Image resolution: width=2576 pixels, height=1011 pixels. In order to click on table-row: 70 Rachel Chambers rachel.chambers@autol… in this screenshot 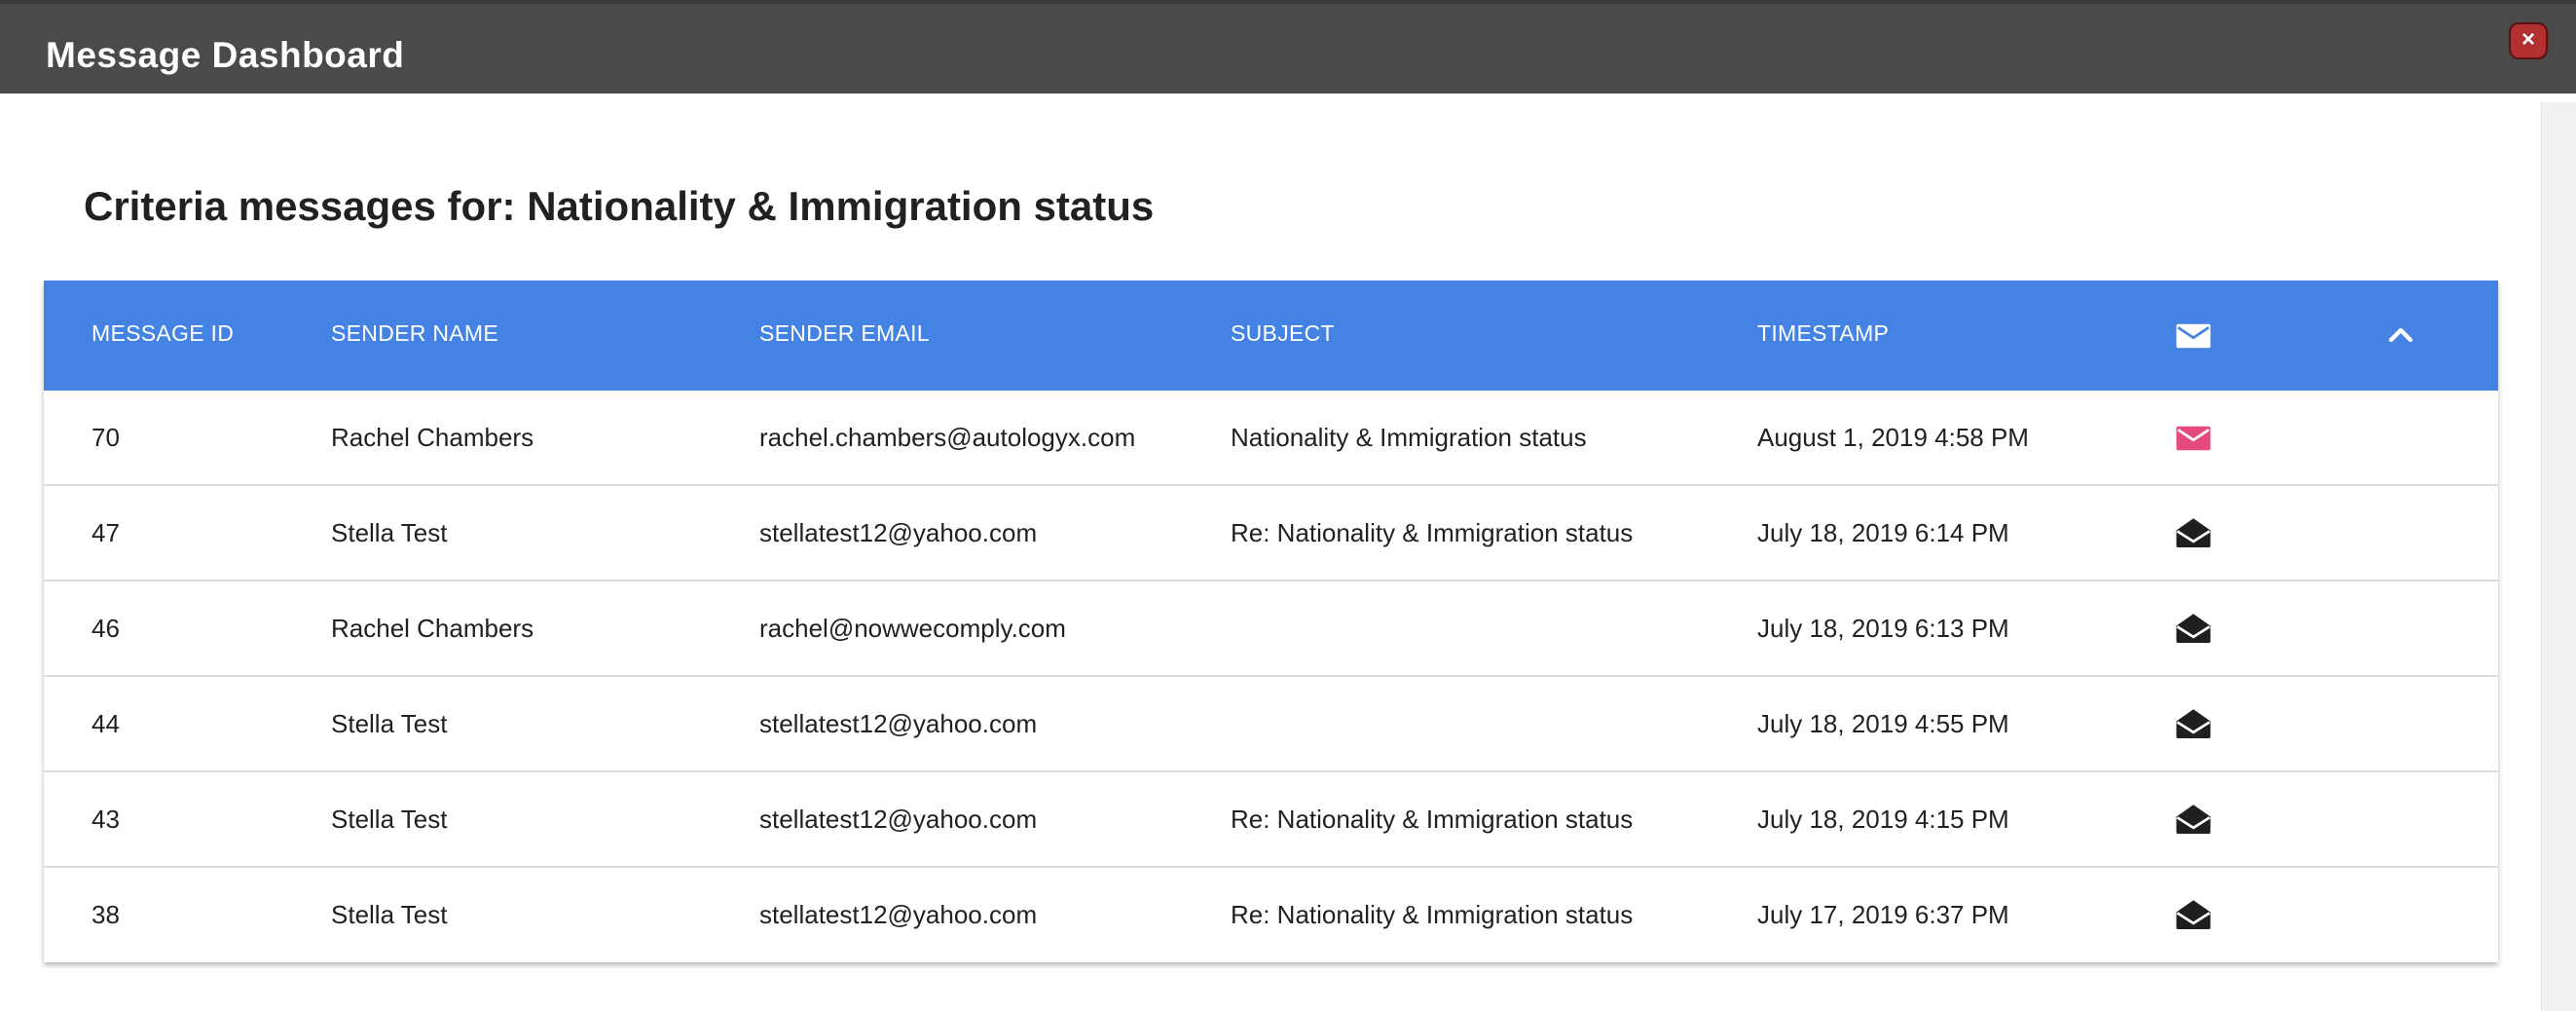, I will do `click(1271, 438)`.